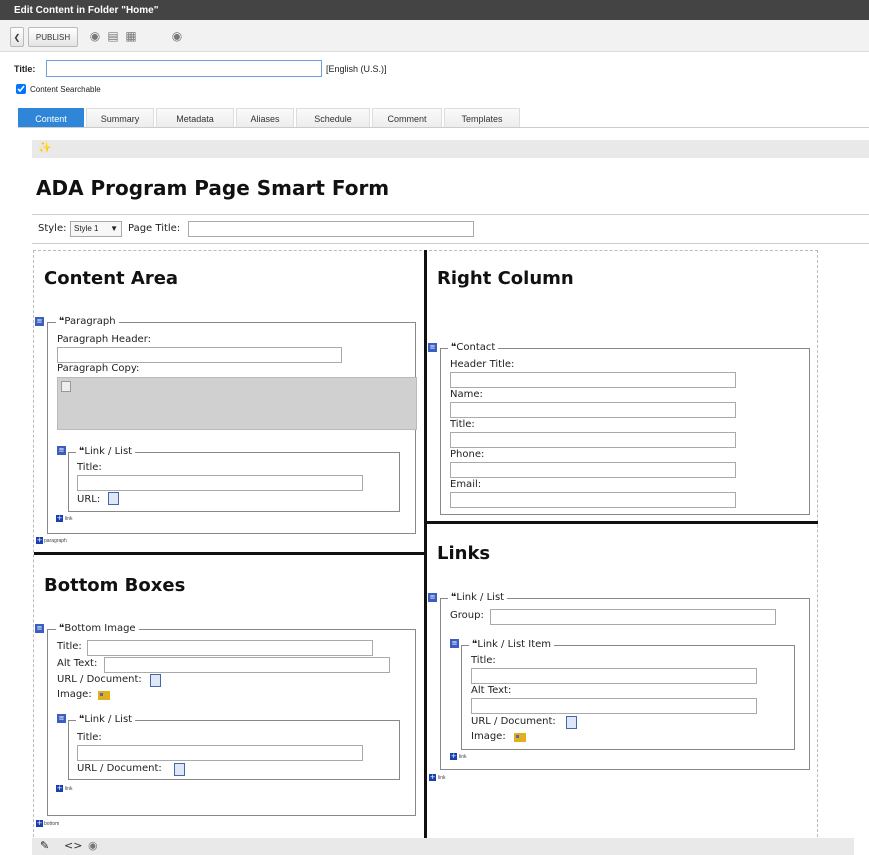 This screenshot has height=855, width=869. Describe the element at coordinates (229, 553) in the screenshot. I see `left-row-divider` at that location.